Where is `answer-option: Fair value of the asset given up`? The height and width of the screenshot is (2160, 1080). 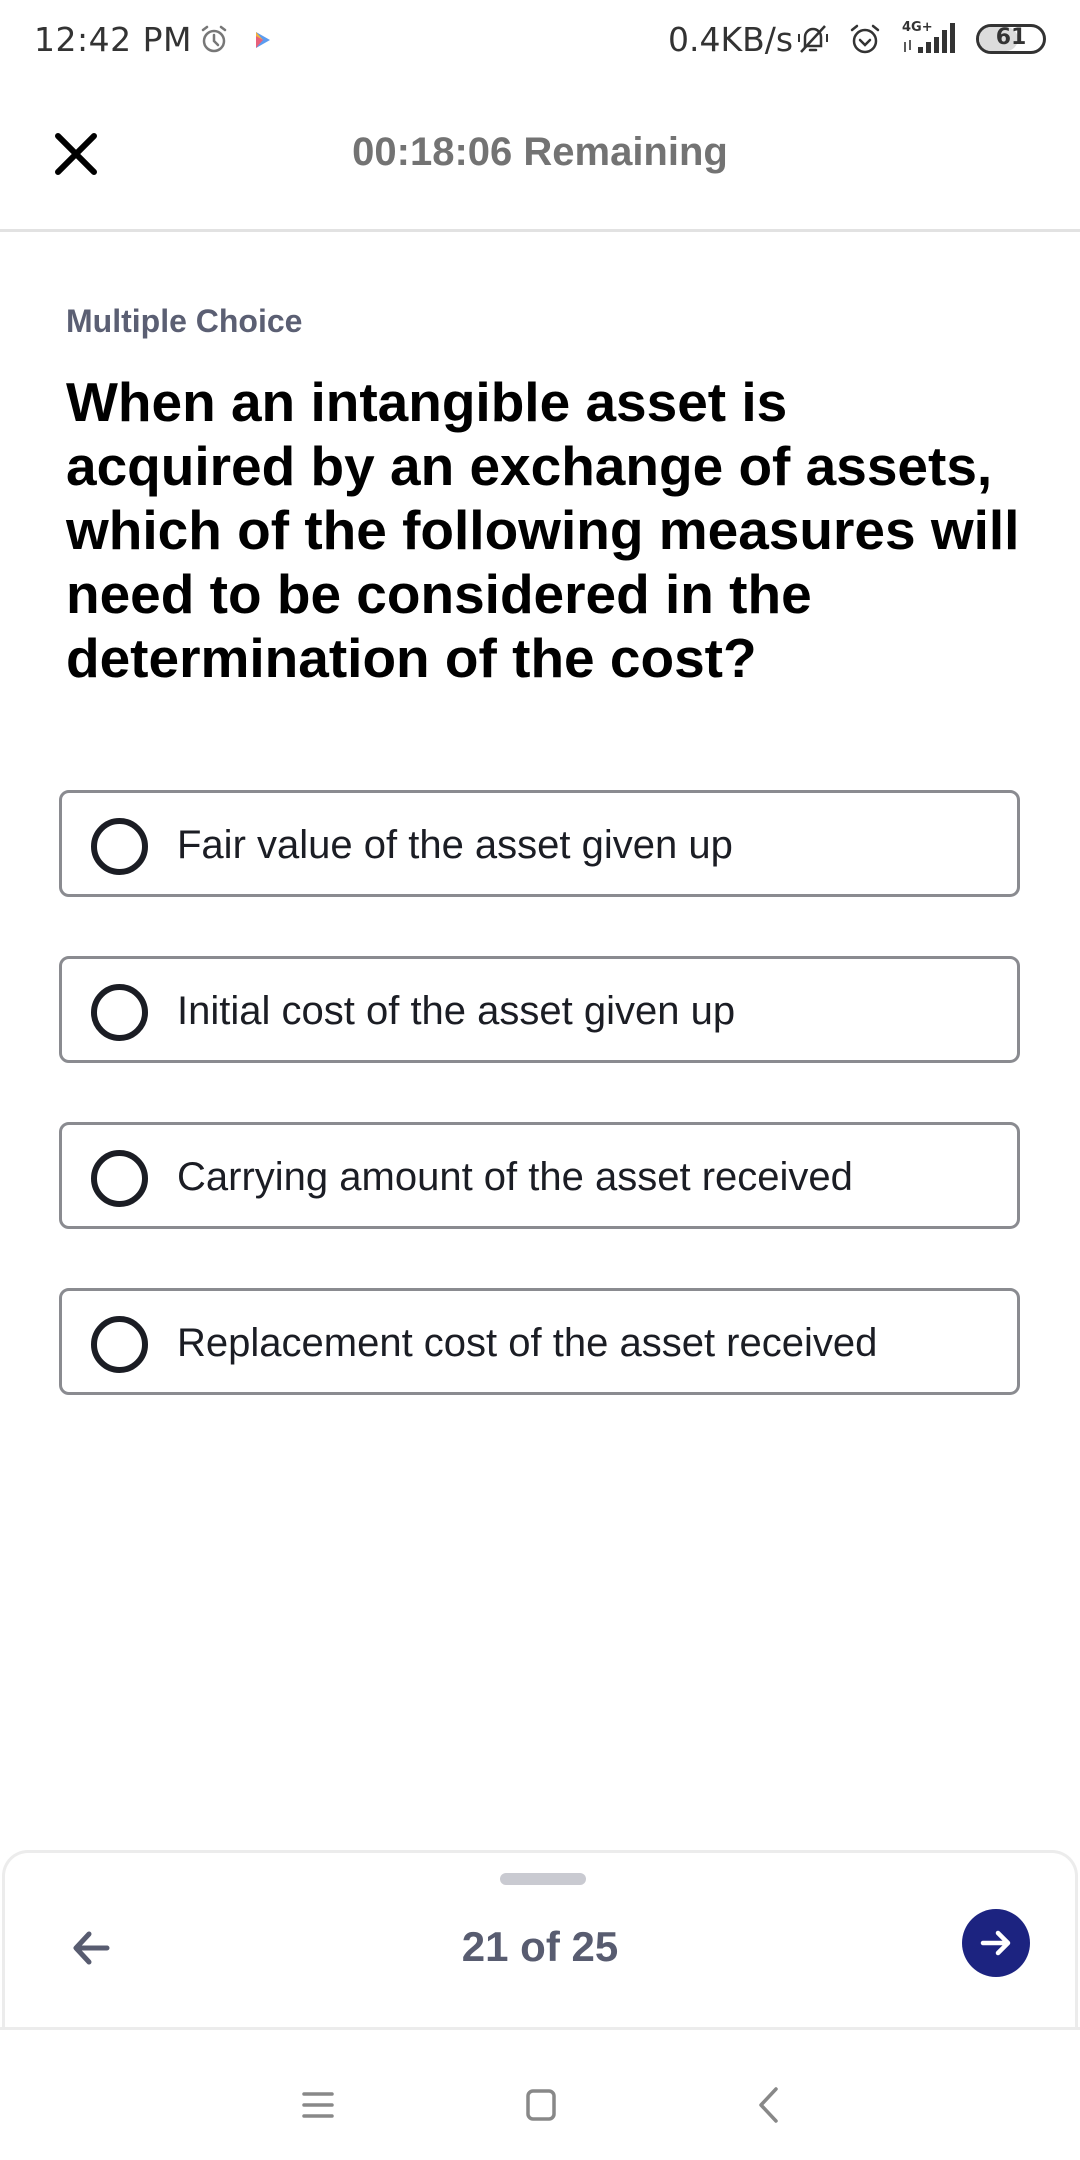
answer-option: Fair value of the asset given up is located at coordinates (539, 843).